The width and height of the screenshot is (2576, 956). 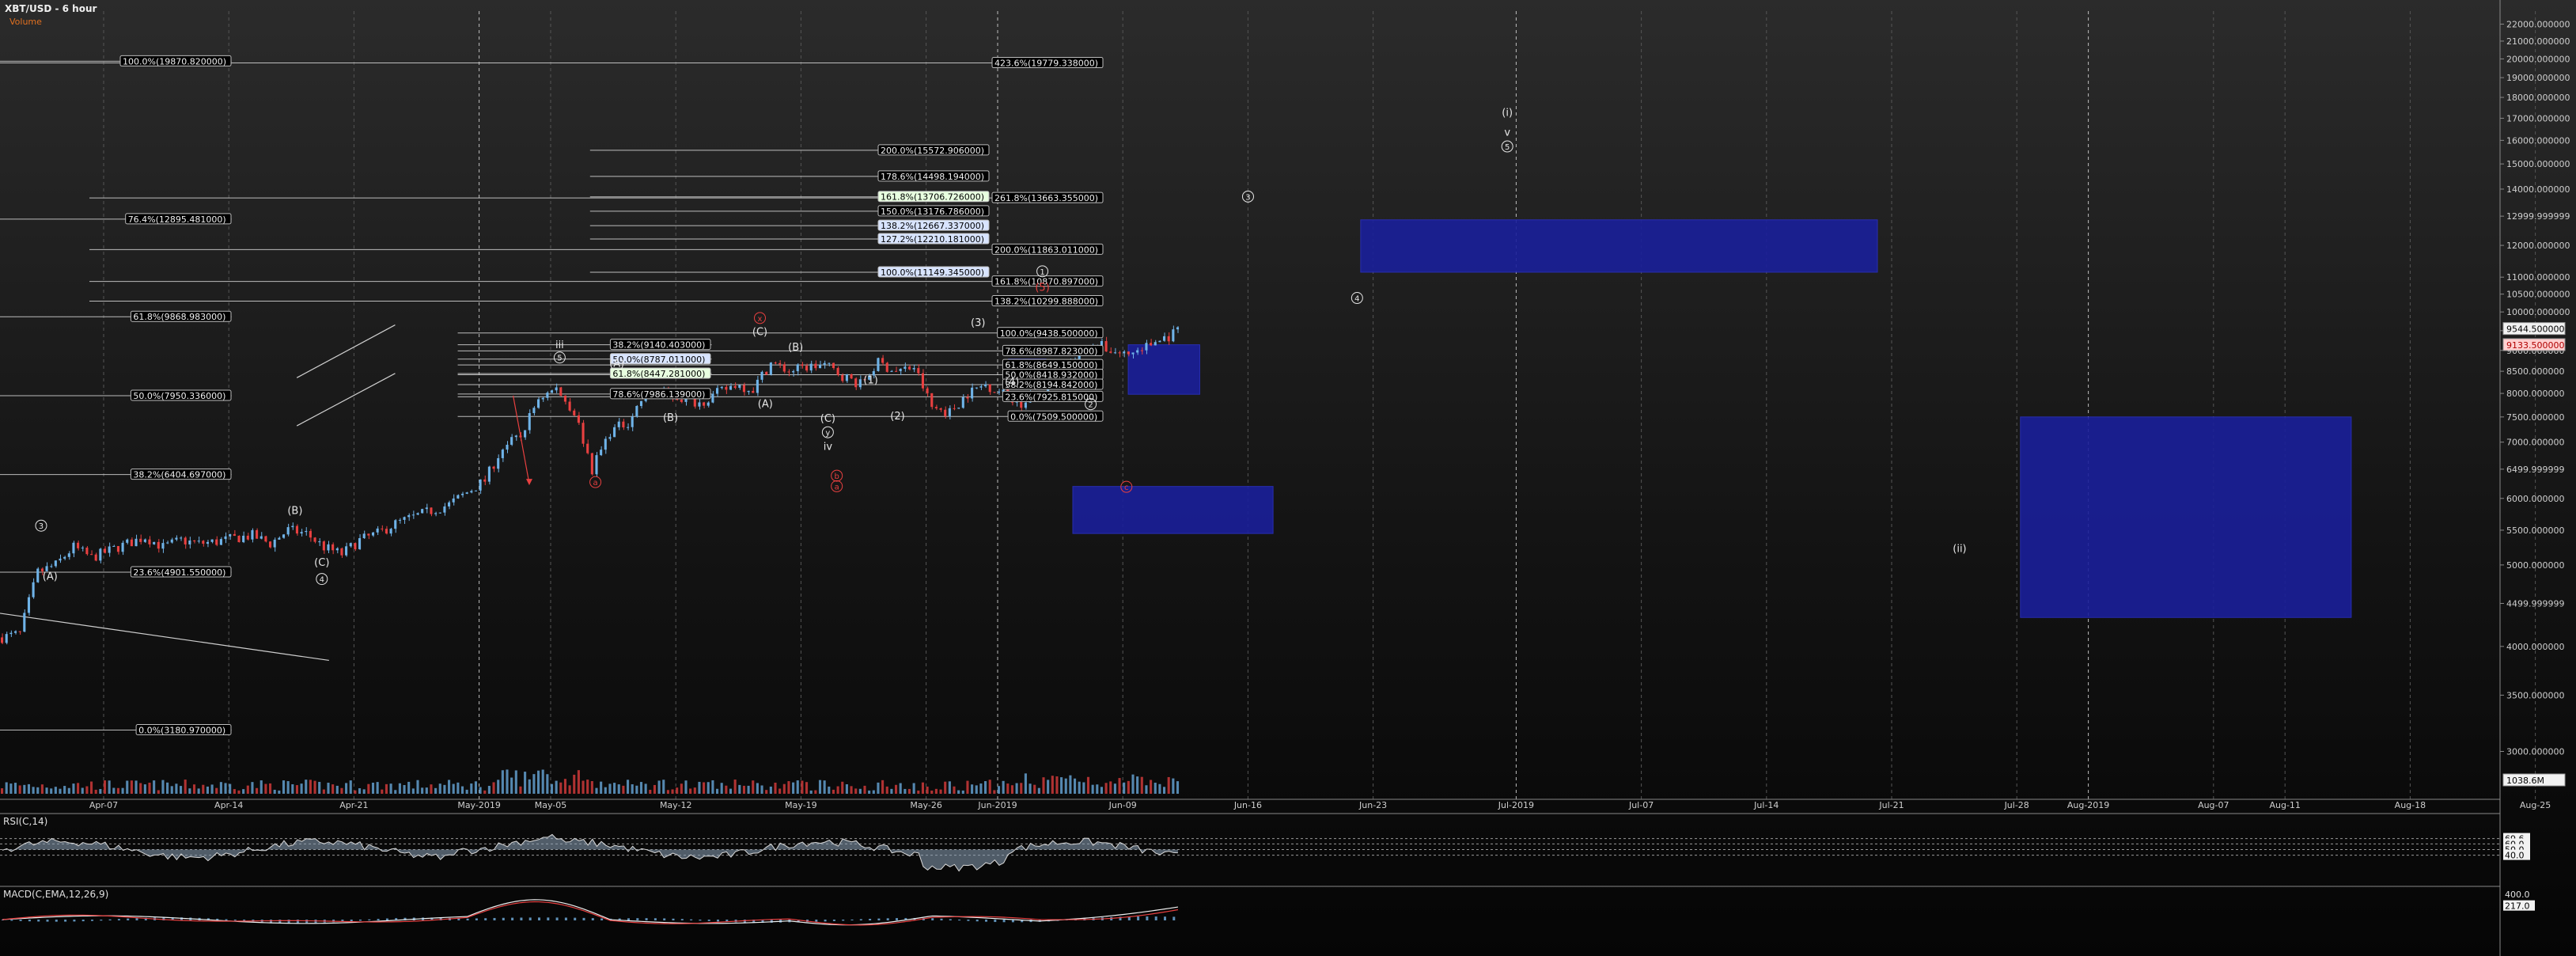 I want to click on wave-label: 1, so click(x=1042, y=272).